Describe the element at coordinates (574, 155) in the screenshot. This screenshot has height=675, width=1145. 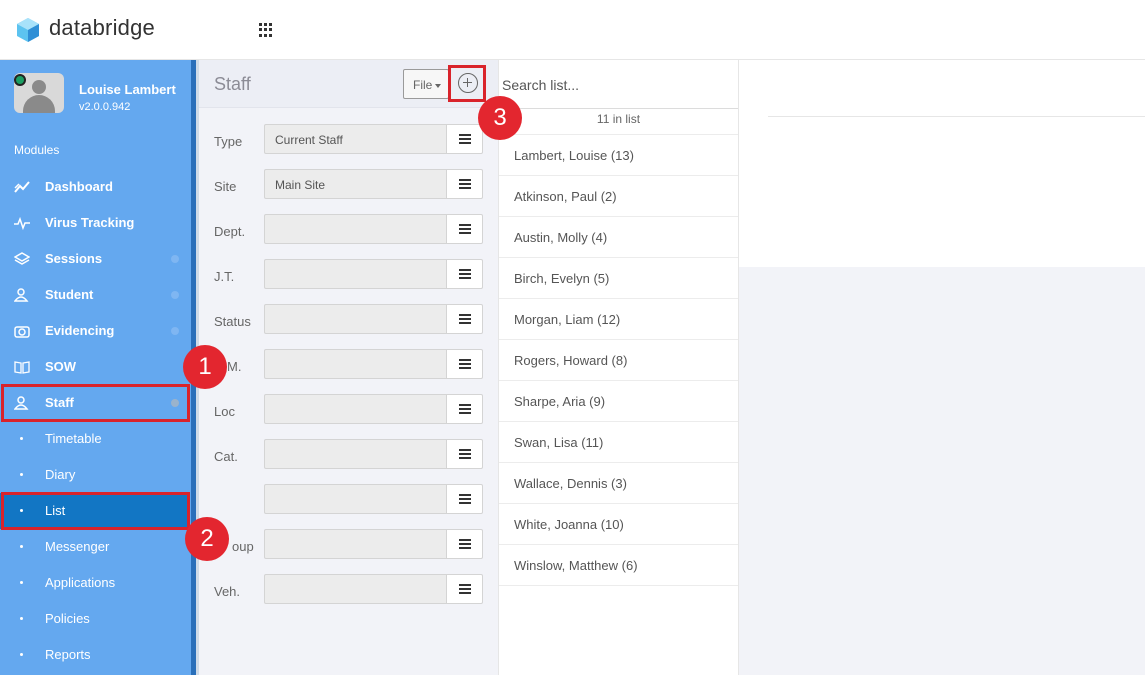
I see `list-item-label: Lambert, Louise (13)` at that location.